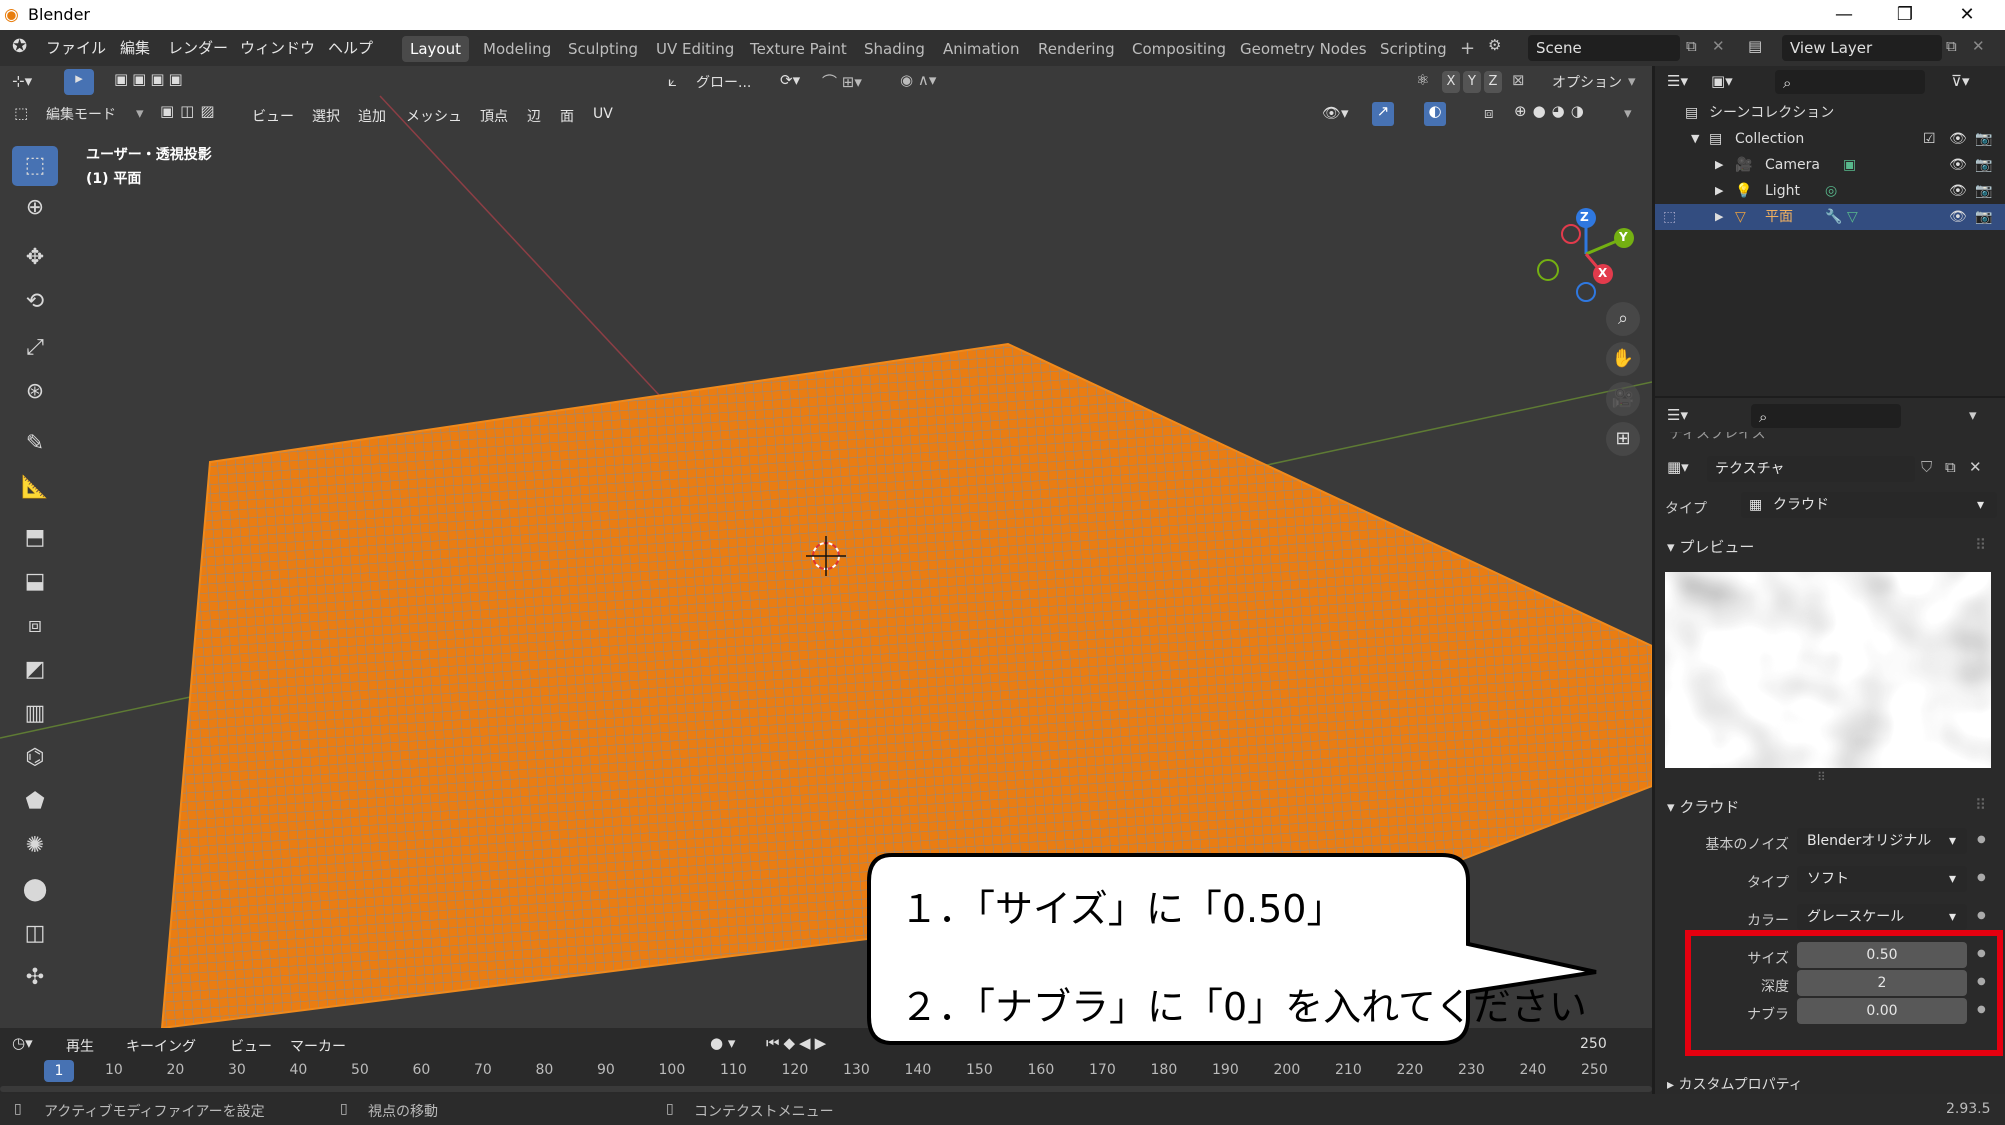 The height and width of the screenshot is (1125, 2005). I want to click on displace-section-header: ディスプレイス, so click(1717, 438).